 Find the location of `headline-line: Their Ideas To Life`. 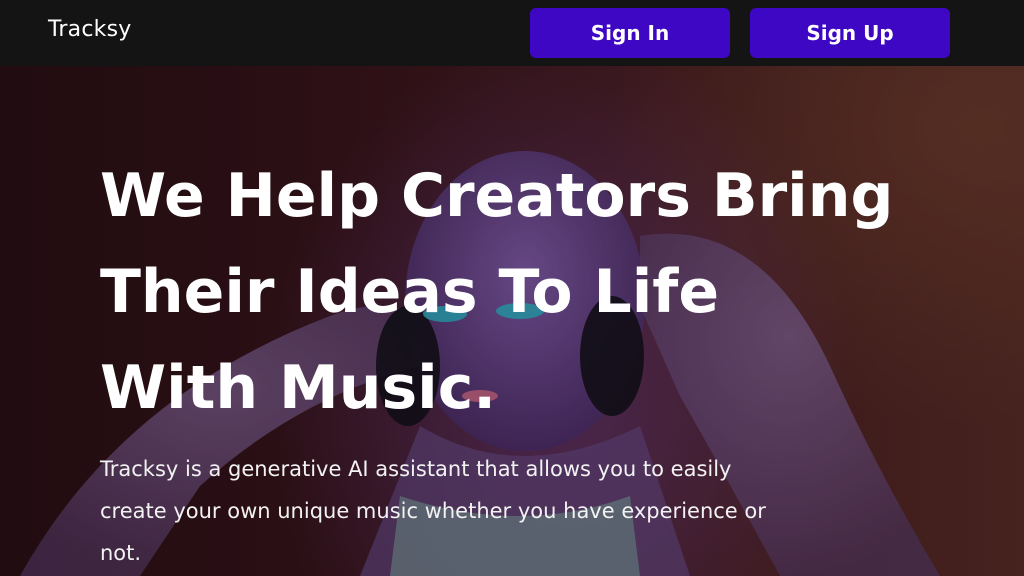

headline-line: Their Ideas To Life is located at coordinates (410, 292).